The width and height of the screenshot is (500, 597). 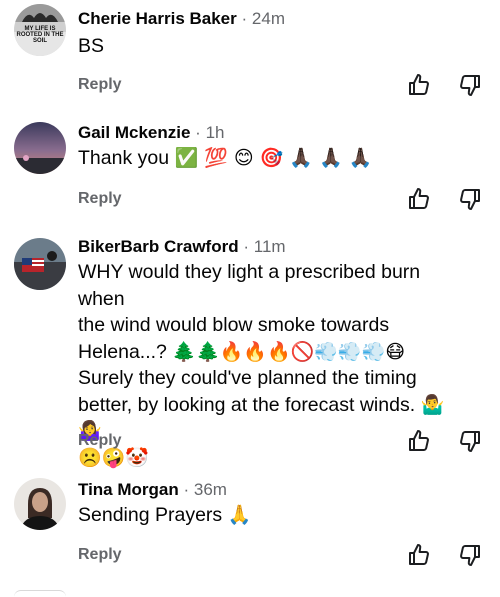 I want to click on timestamp: 24m, so click(x=268, y=18).